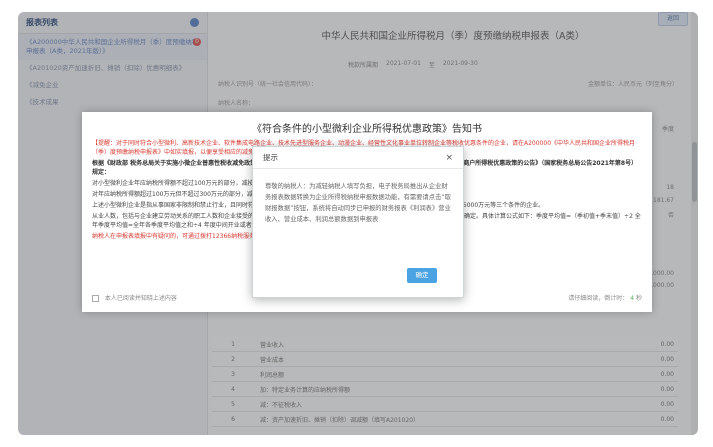  Describe the element at coordinates (449, 158) in the screenshot. I see `close-icon: ×` at that location.